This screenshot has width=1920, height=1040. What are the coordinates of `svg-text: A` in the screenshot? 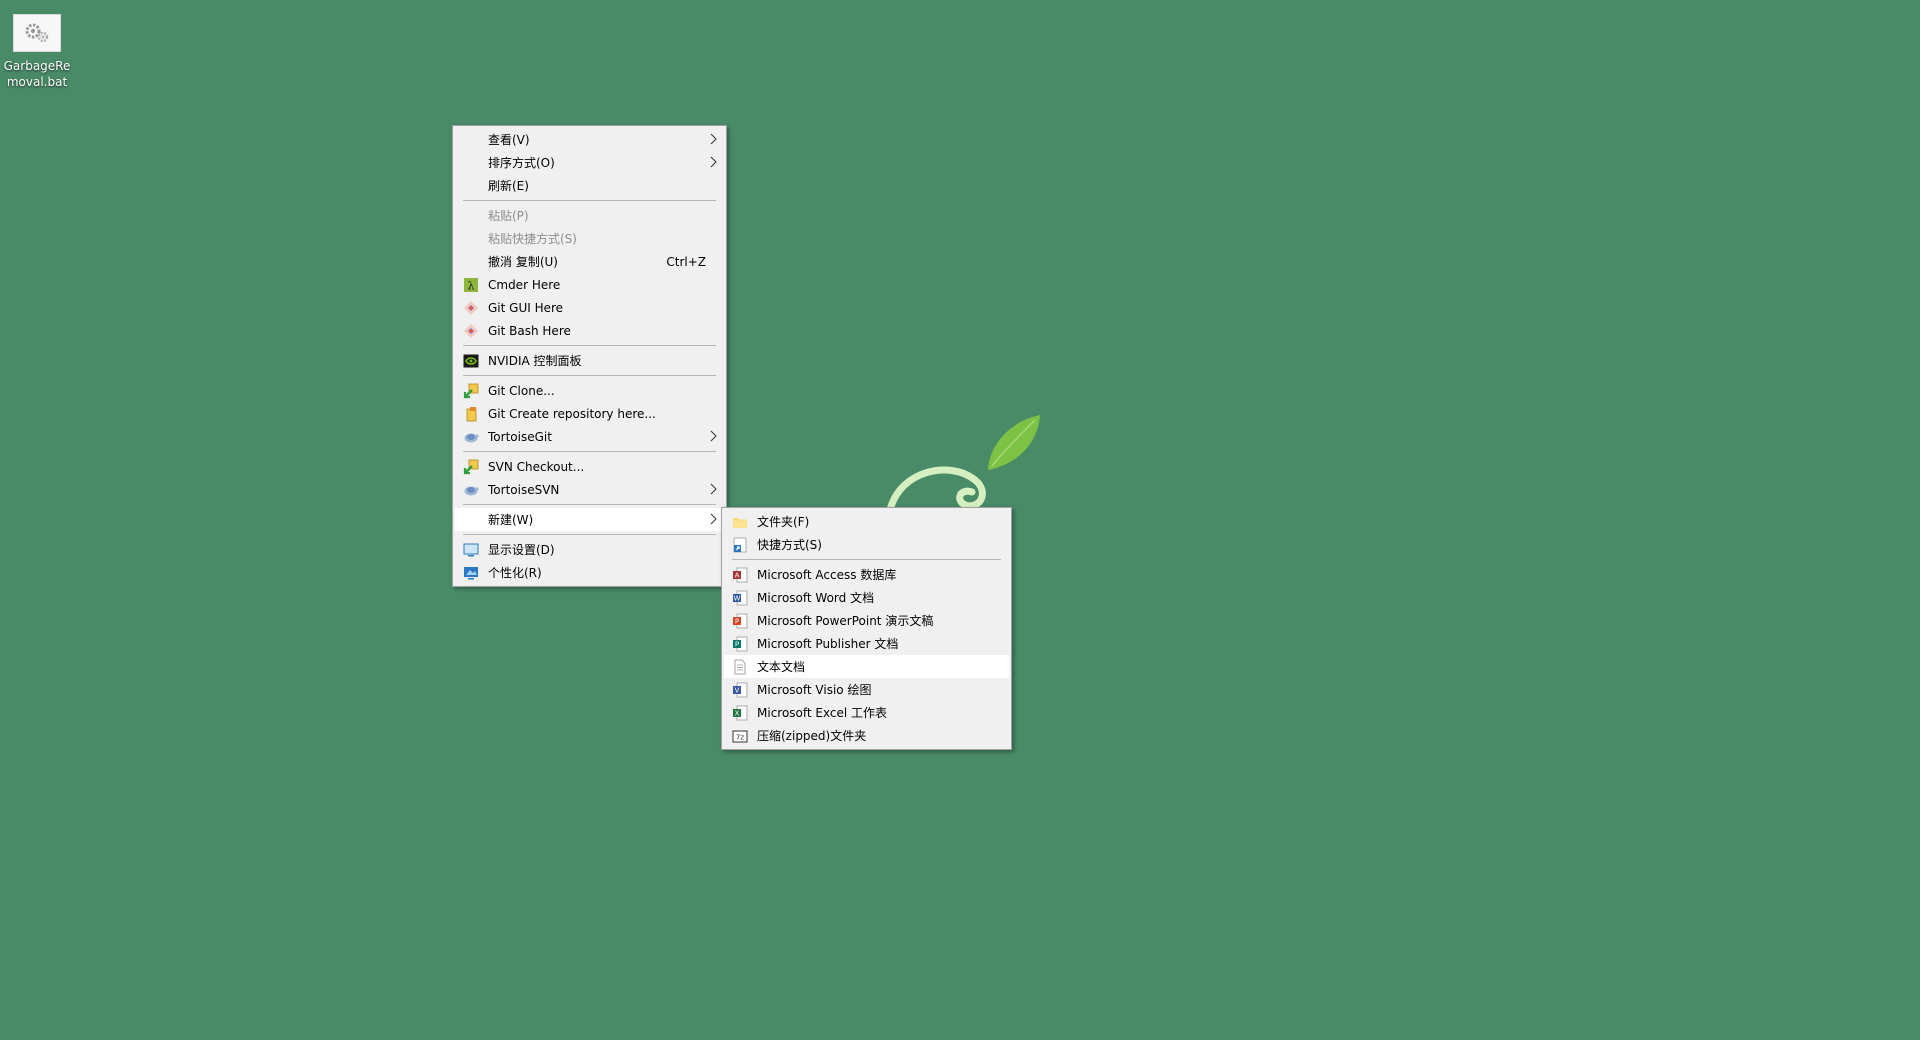 It's located at (737, 576).